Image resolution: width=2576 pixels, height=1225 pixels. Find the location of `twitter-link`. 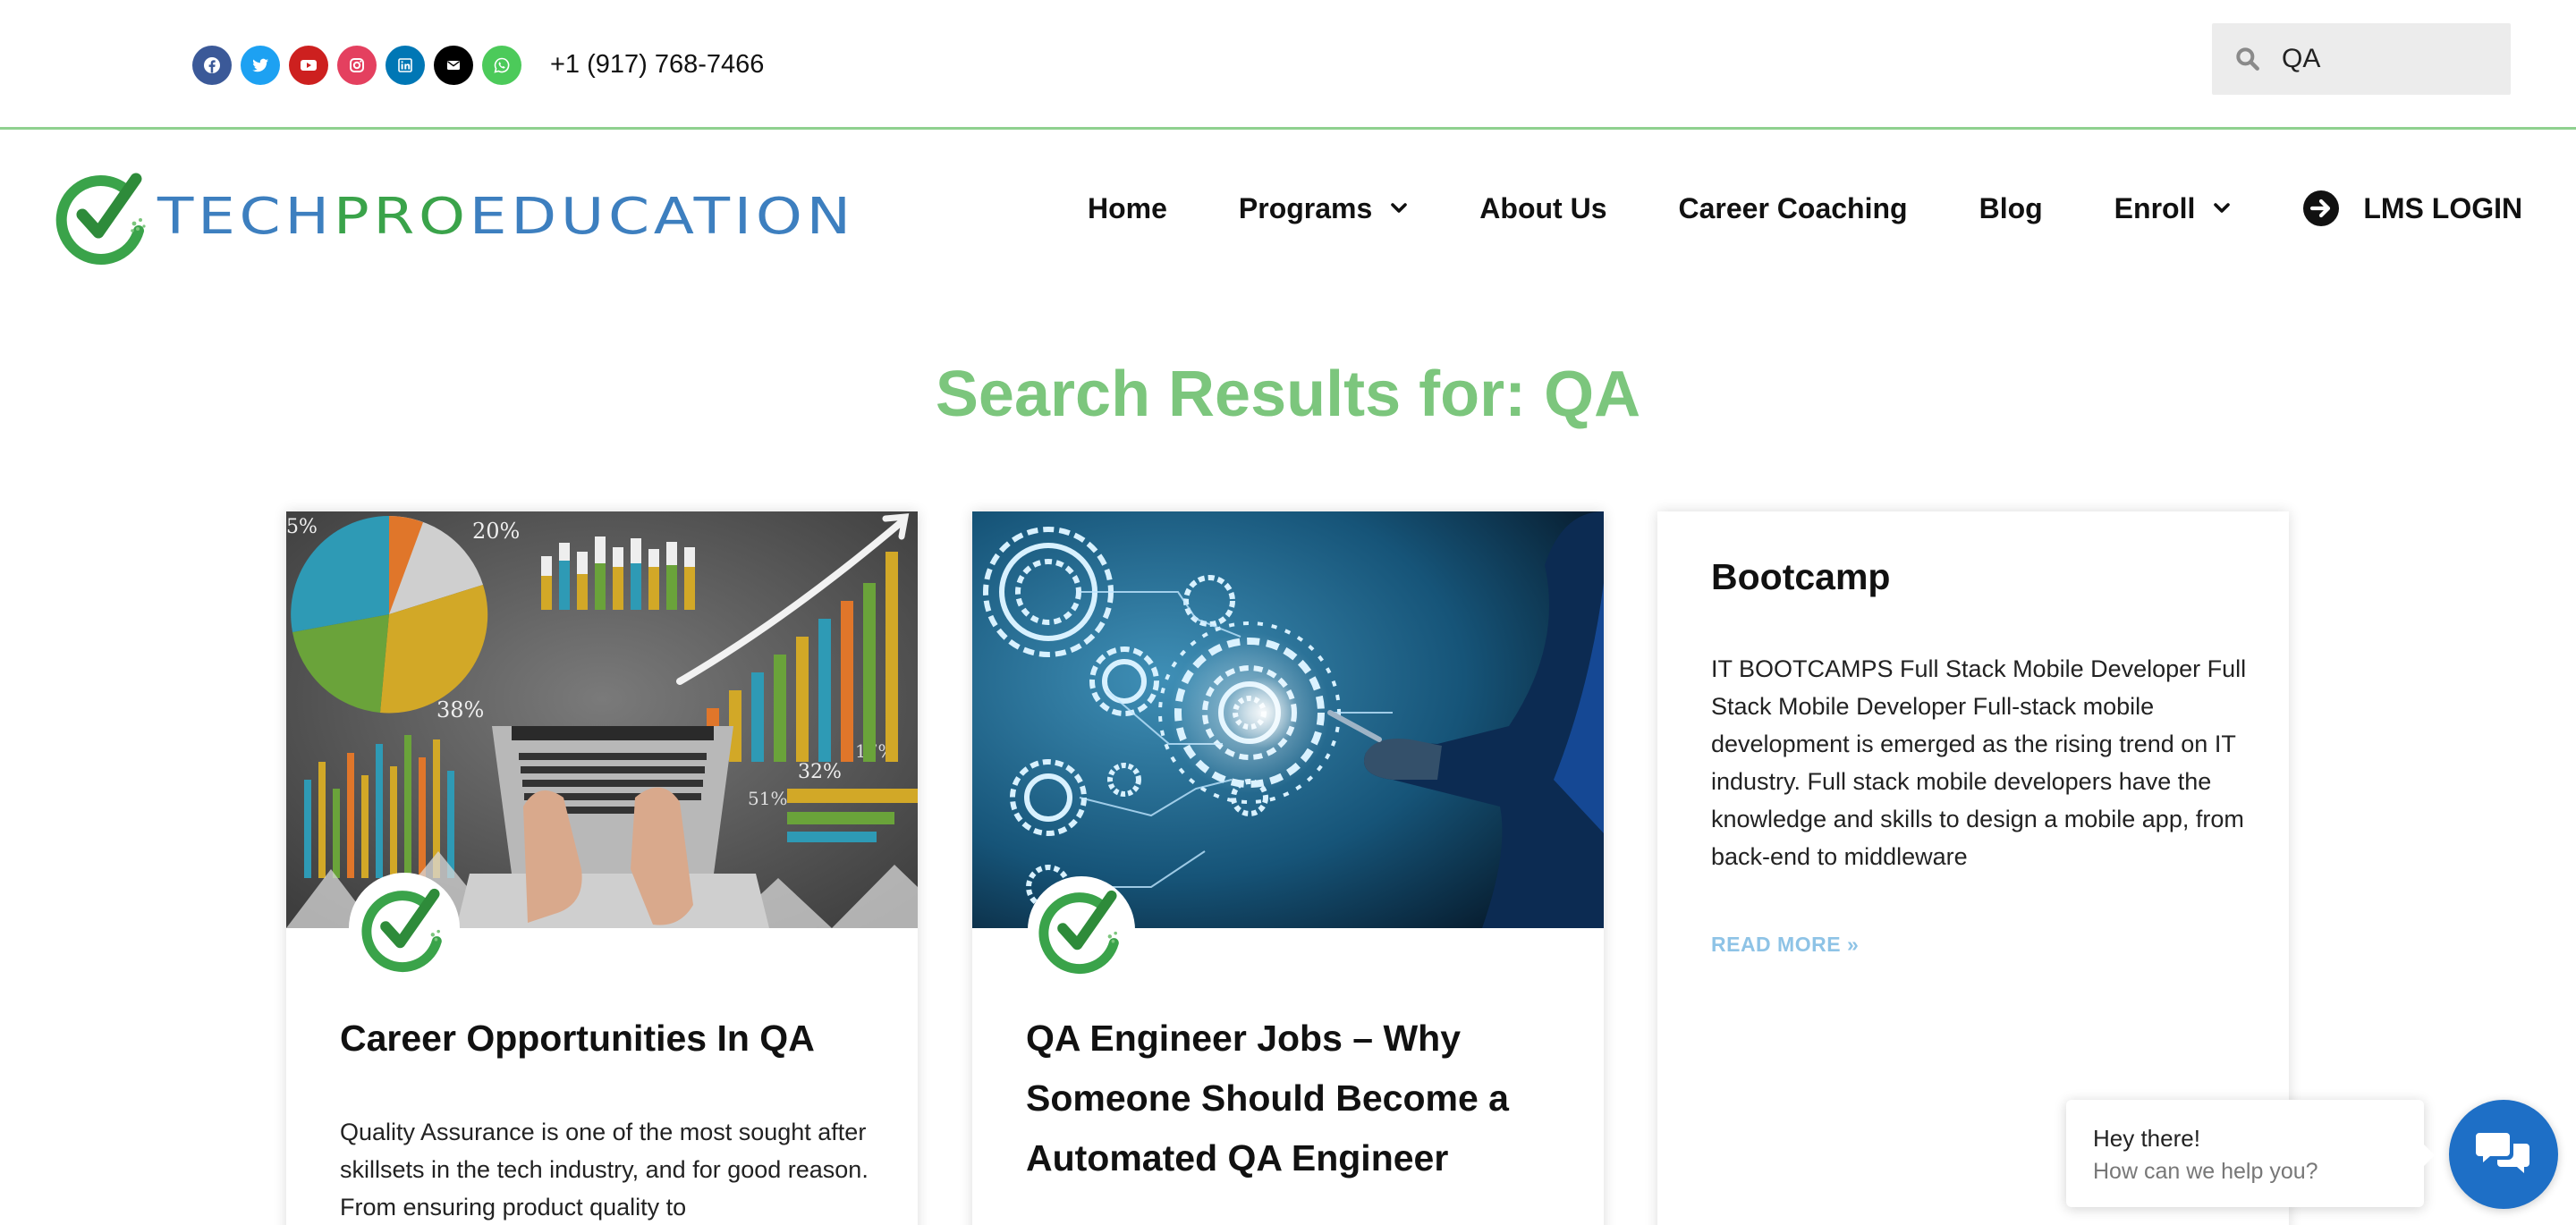

twitter-link is located at coordinates (260, 65).